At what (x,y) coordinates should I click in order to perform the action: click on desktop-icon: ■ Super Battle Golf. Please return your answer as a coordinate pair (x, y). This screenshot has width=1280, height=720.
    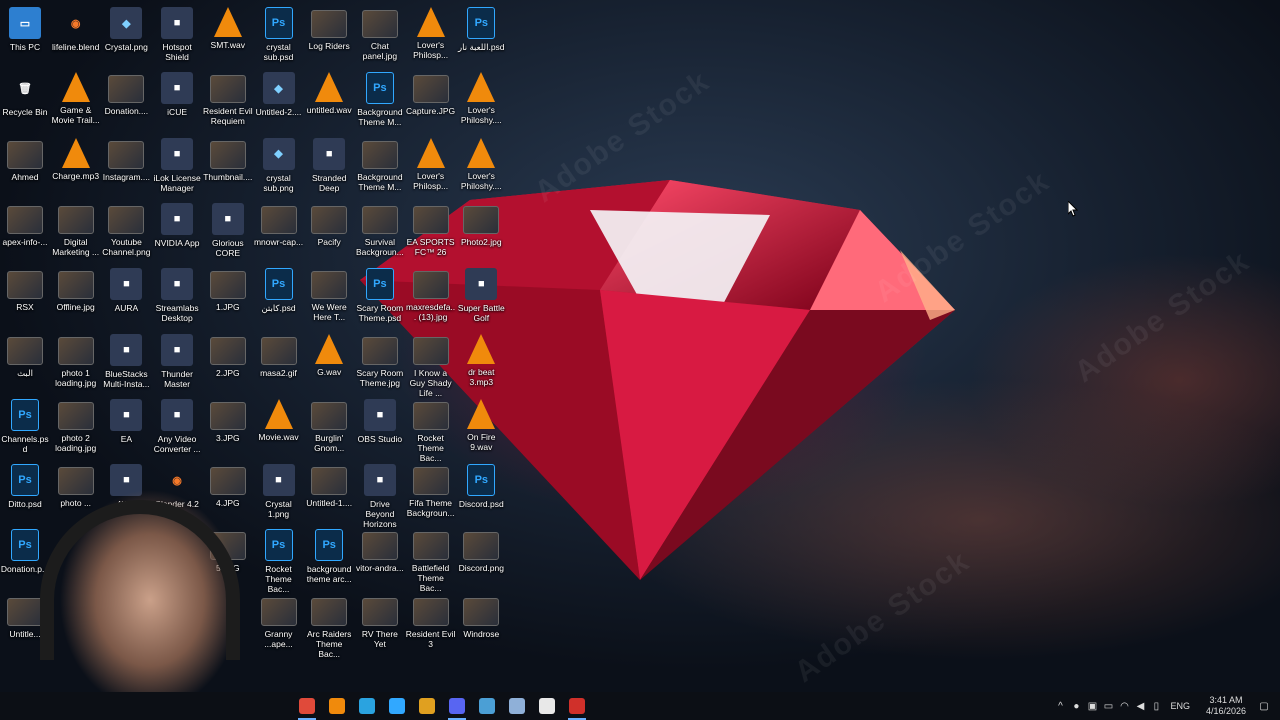
    Looking at the image, I should click on (481, 297).